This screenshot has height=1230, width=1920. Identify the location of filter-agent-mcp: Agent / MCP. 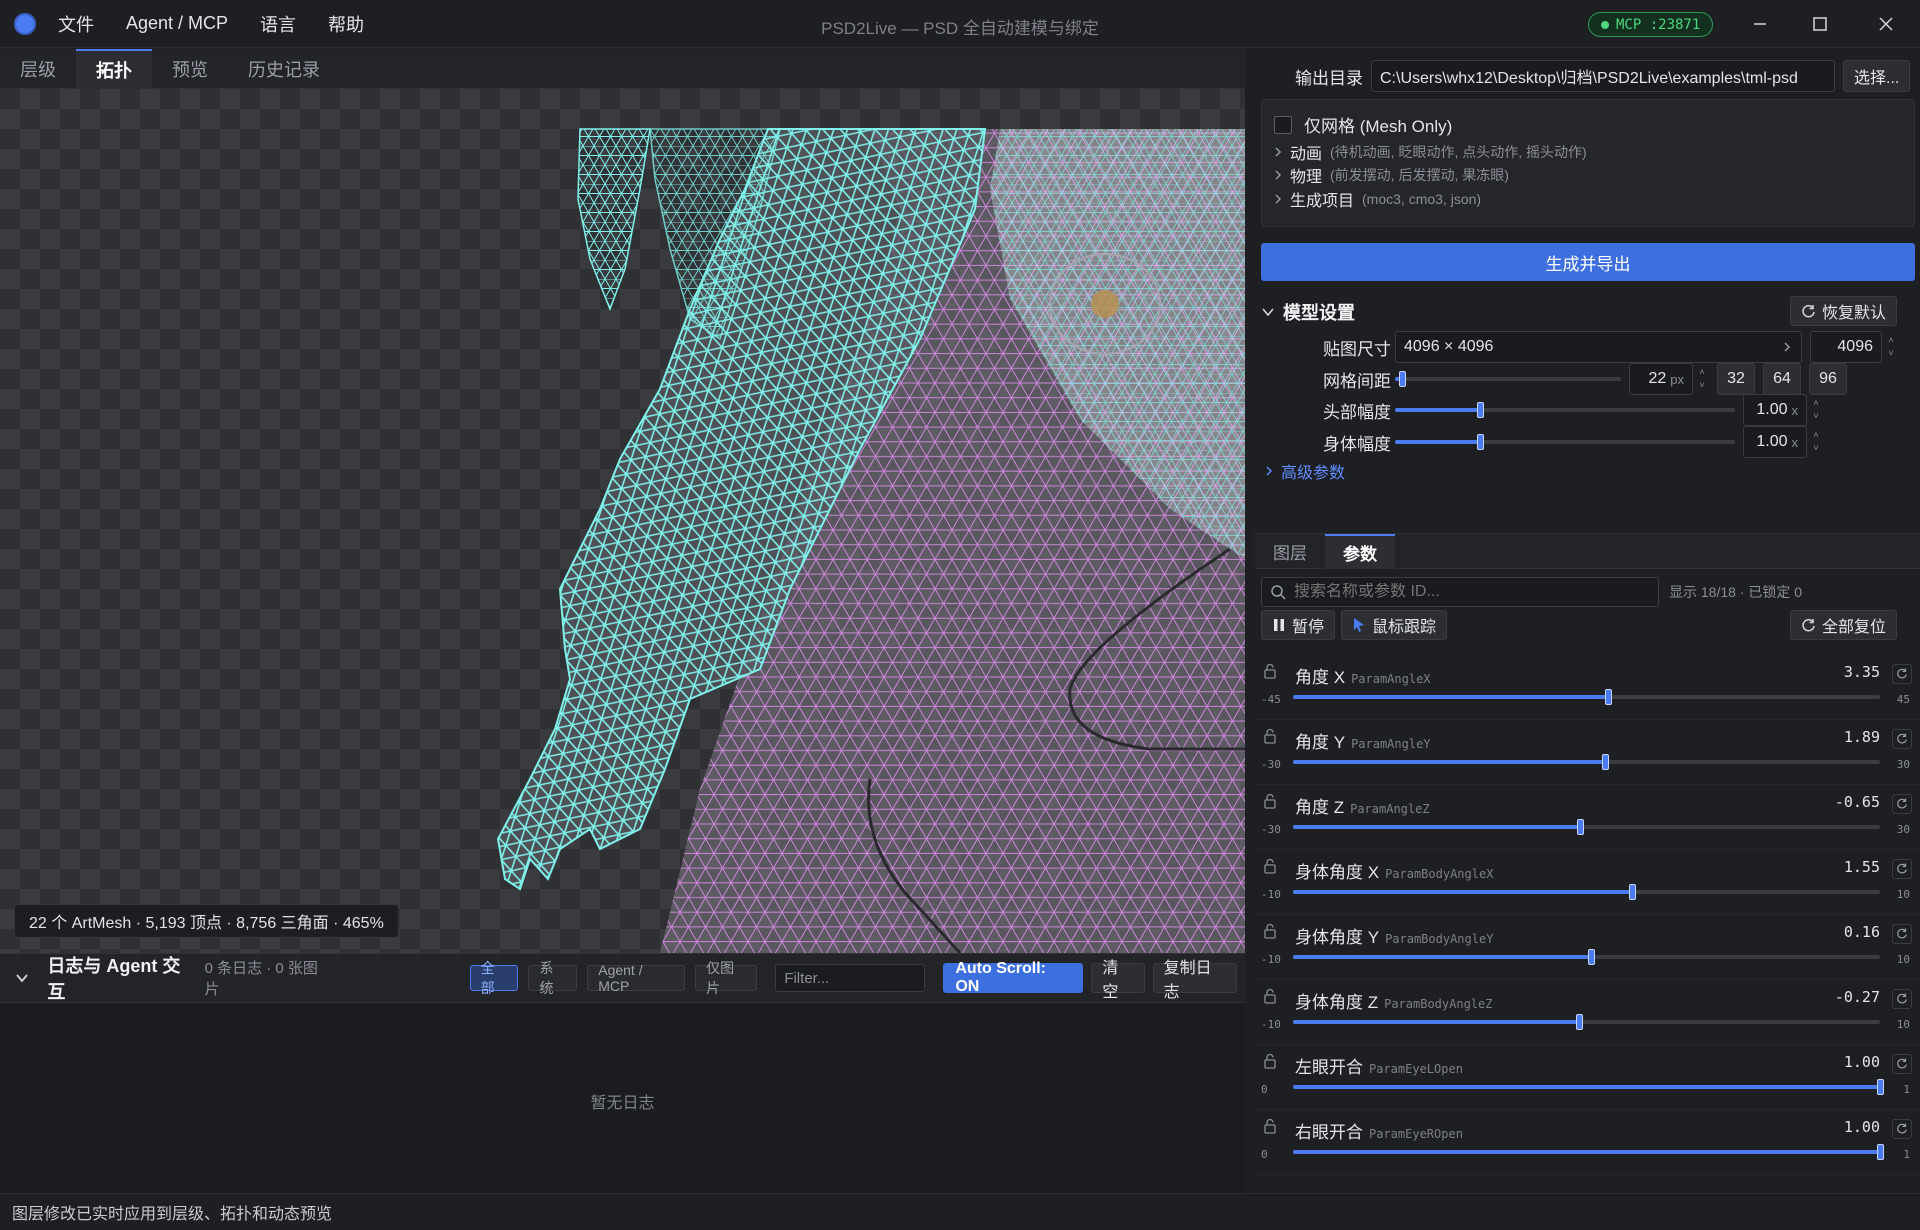
(636, 978).